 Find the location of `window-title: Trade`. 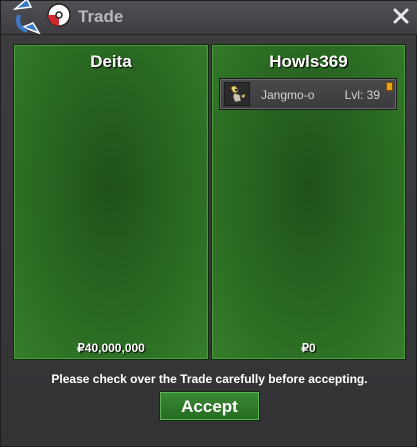

window-title: Trade is located at coordinates (101, 16).